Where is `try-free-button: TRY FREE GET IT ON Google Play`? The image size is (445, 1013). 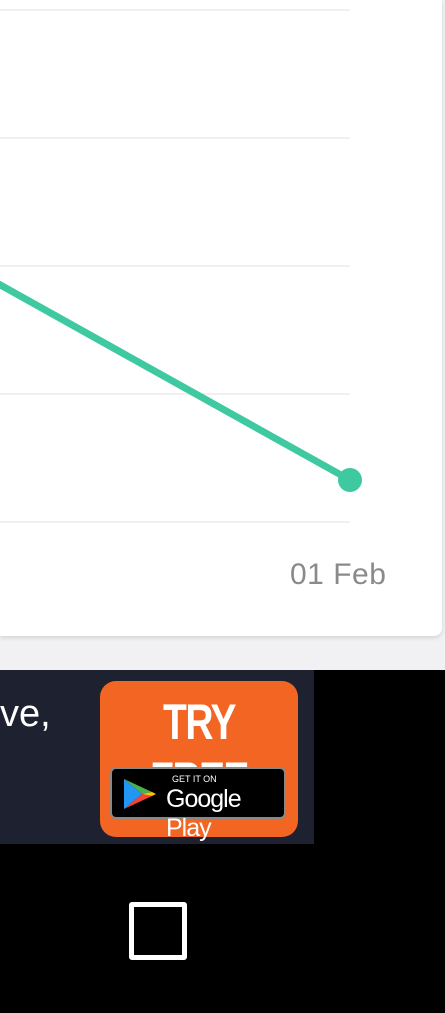 try-free-button: TRY FREE GET IT ON Google Play is located at coordinates (199, 761).